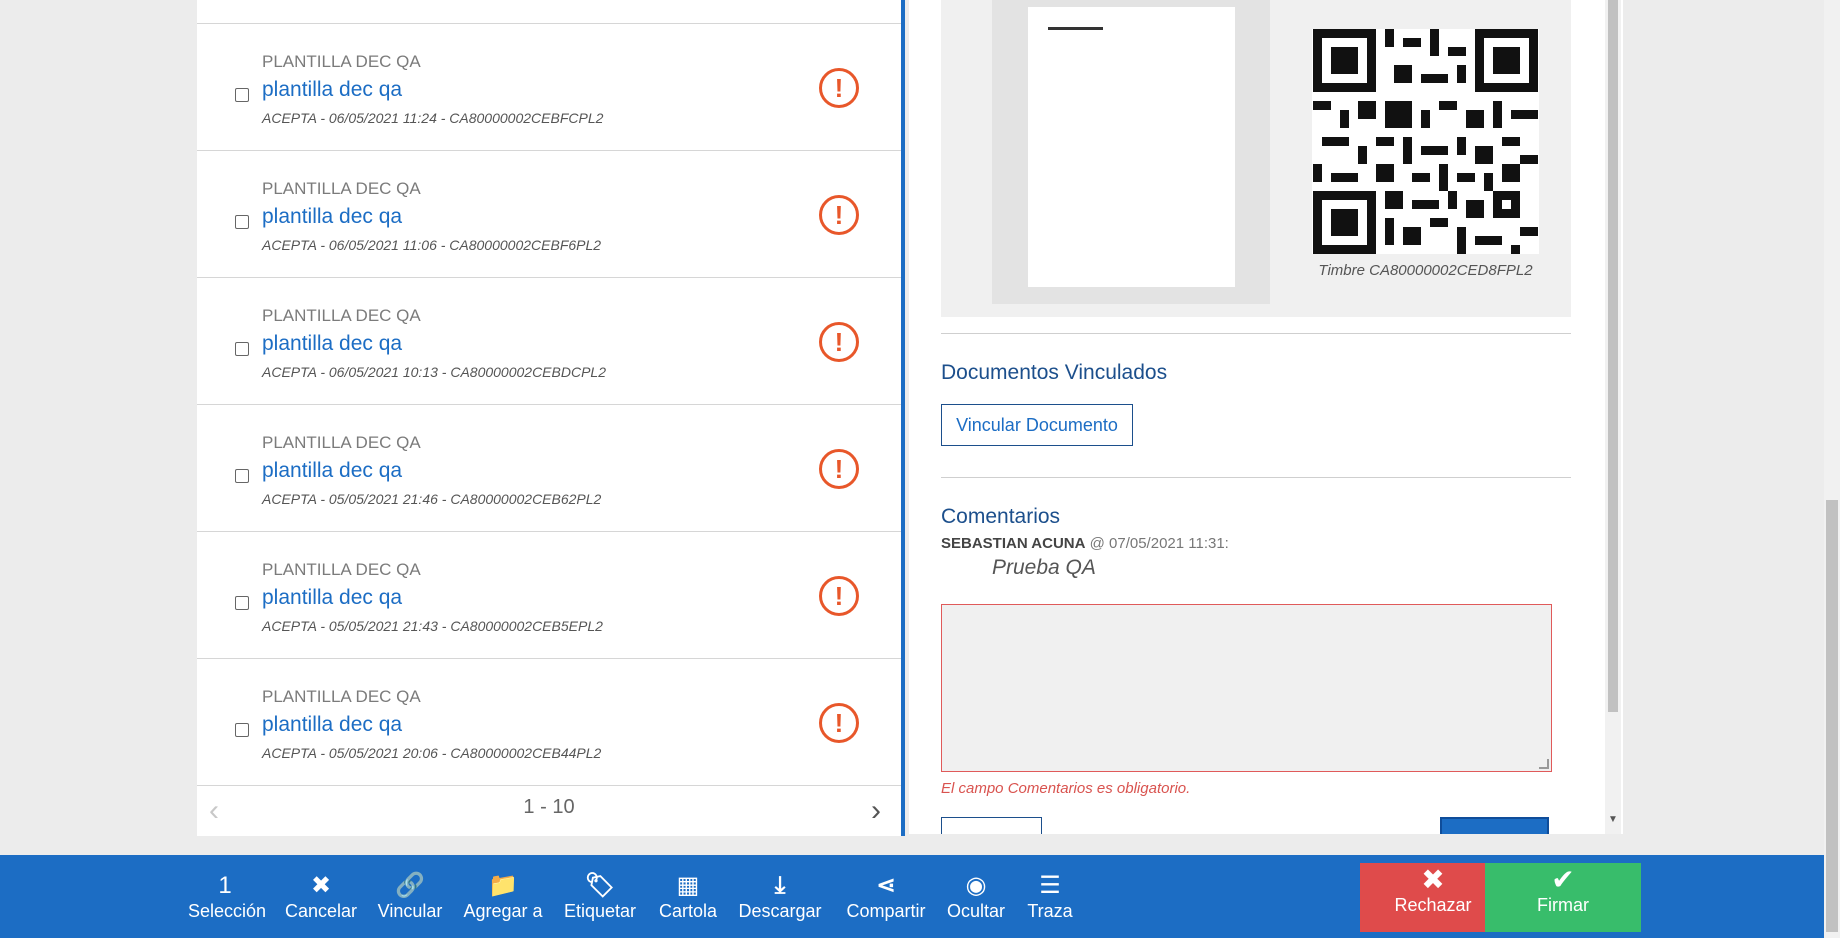  I want to click on detail-scrollbar: ▼, so click(1613, 417).